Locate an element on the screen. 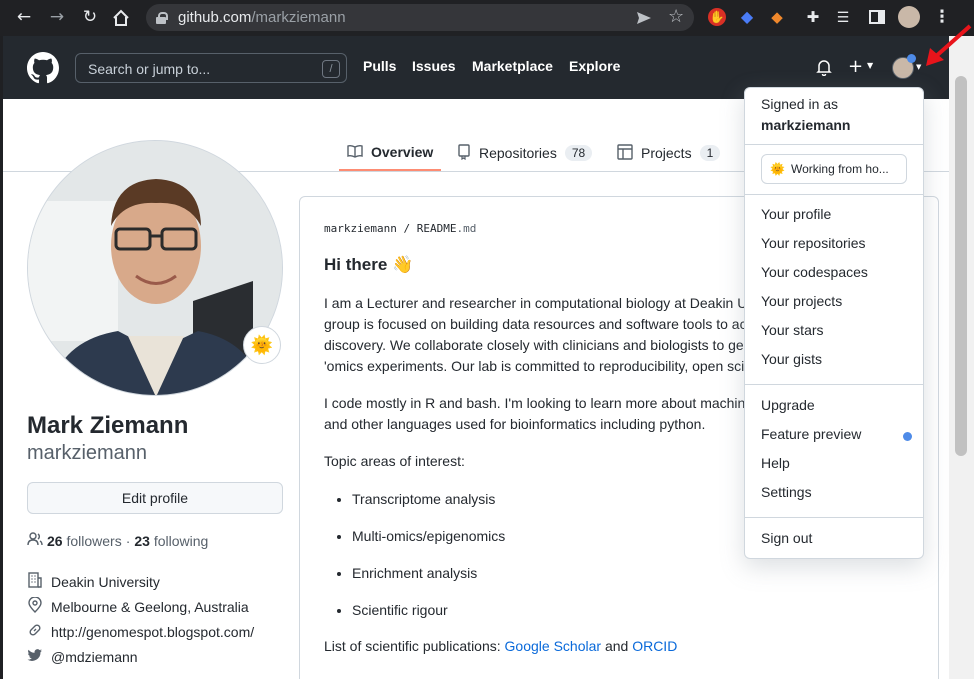 This screenshot has width=974, height=679. orcid-link: ORCID is located at coordinates (654, 646).